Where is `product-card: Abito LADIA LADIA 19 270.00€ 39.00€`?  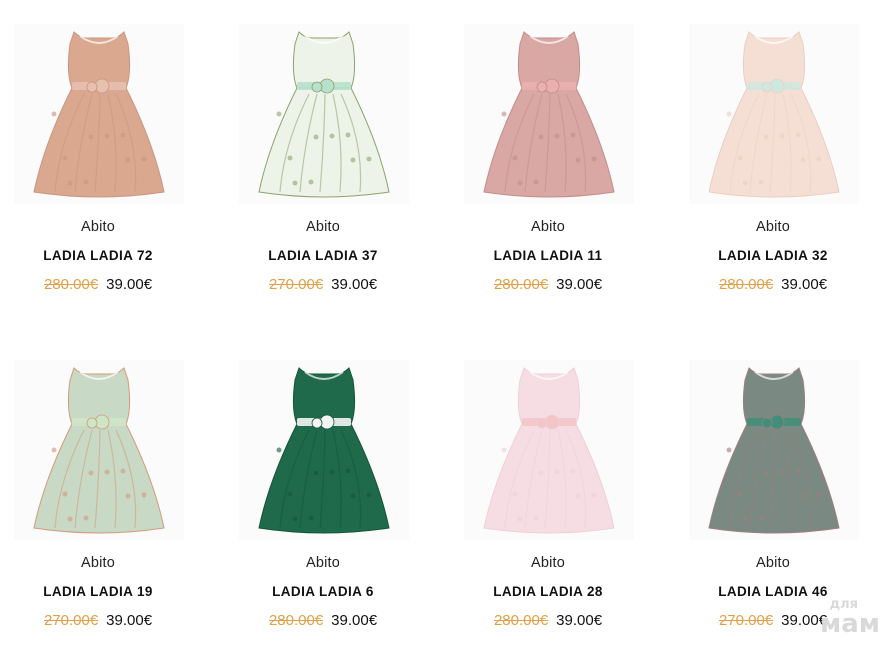 product-card: Abito LADIA LADIA 19 270.00€ 39.00€ is located at coordinates (112, 492).